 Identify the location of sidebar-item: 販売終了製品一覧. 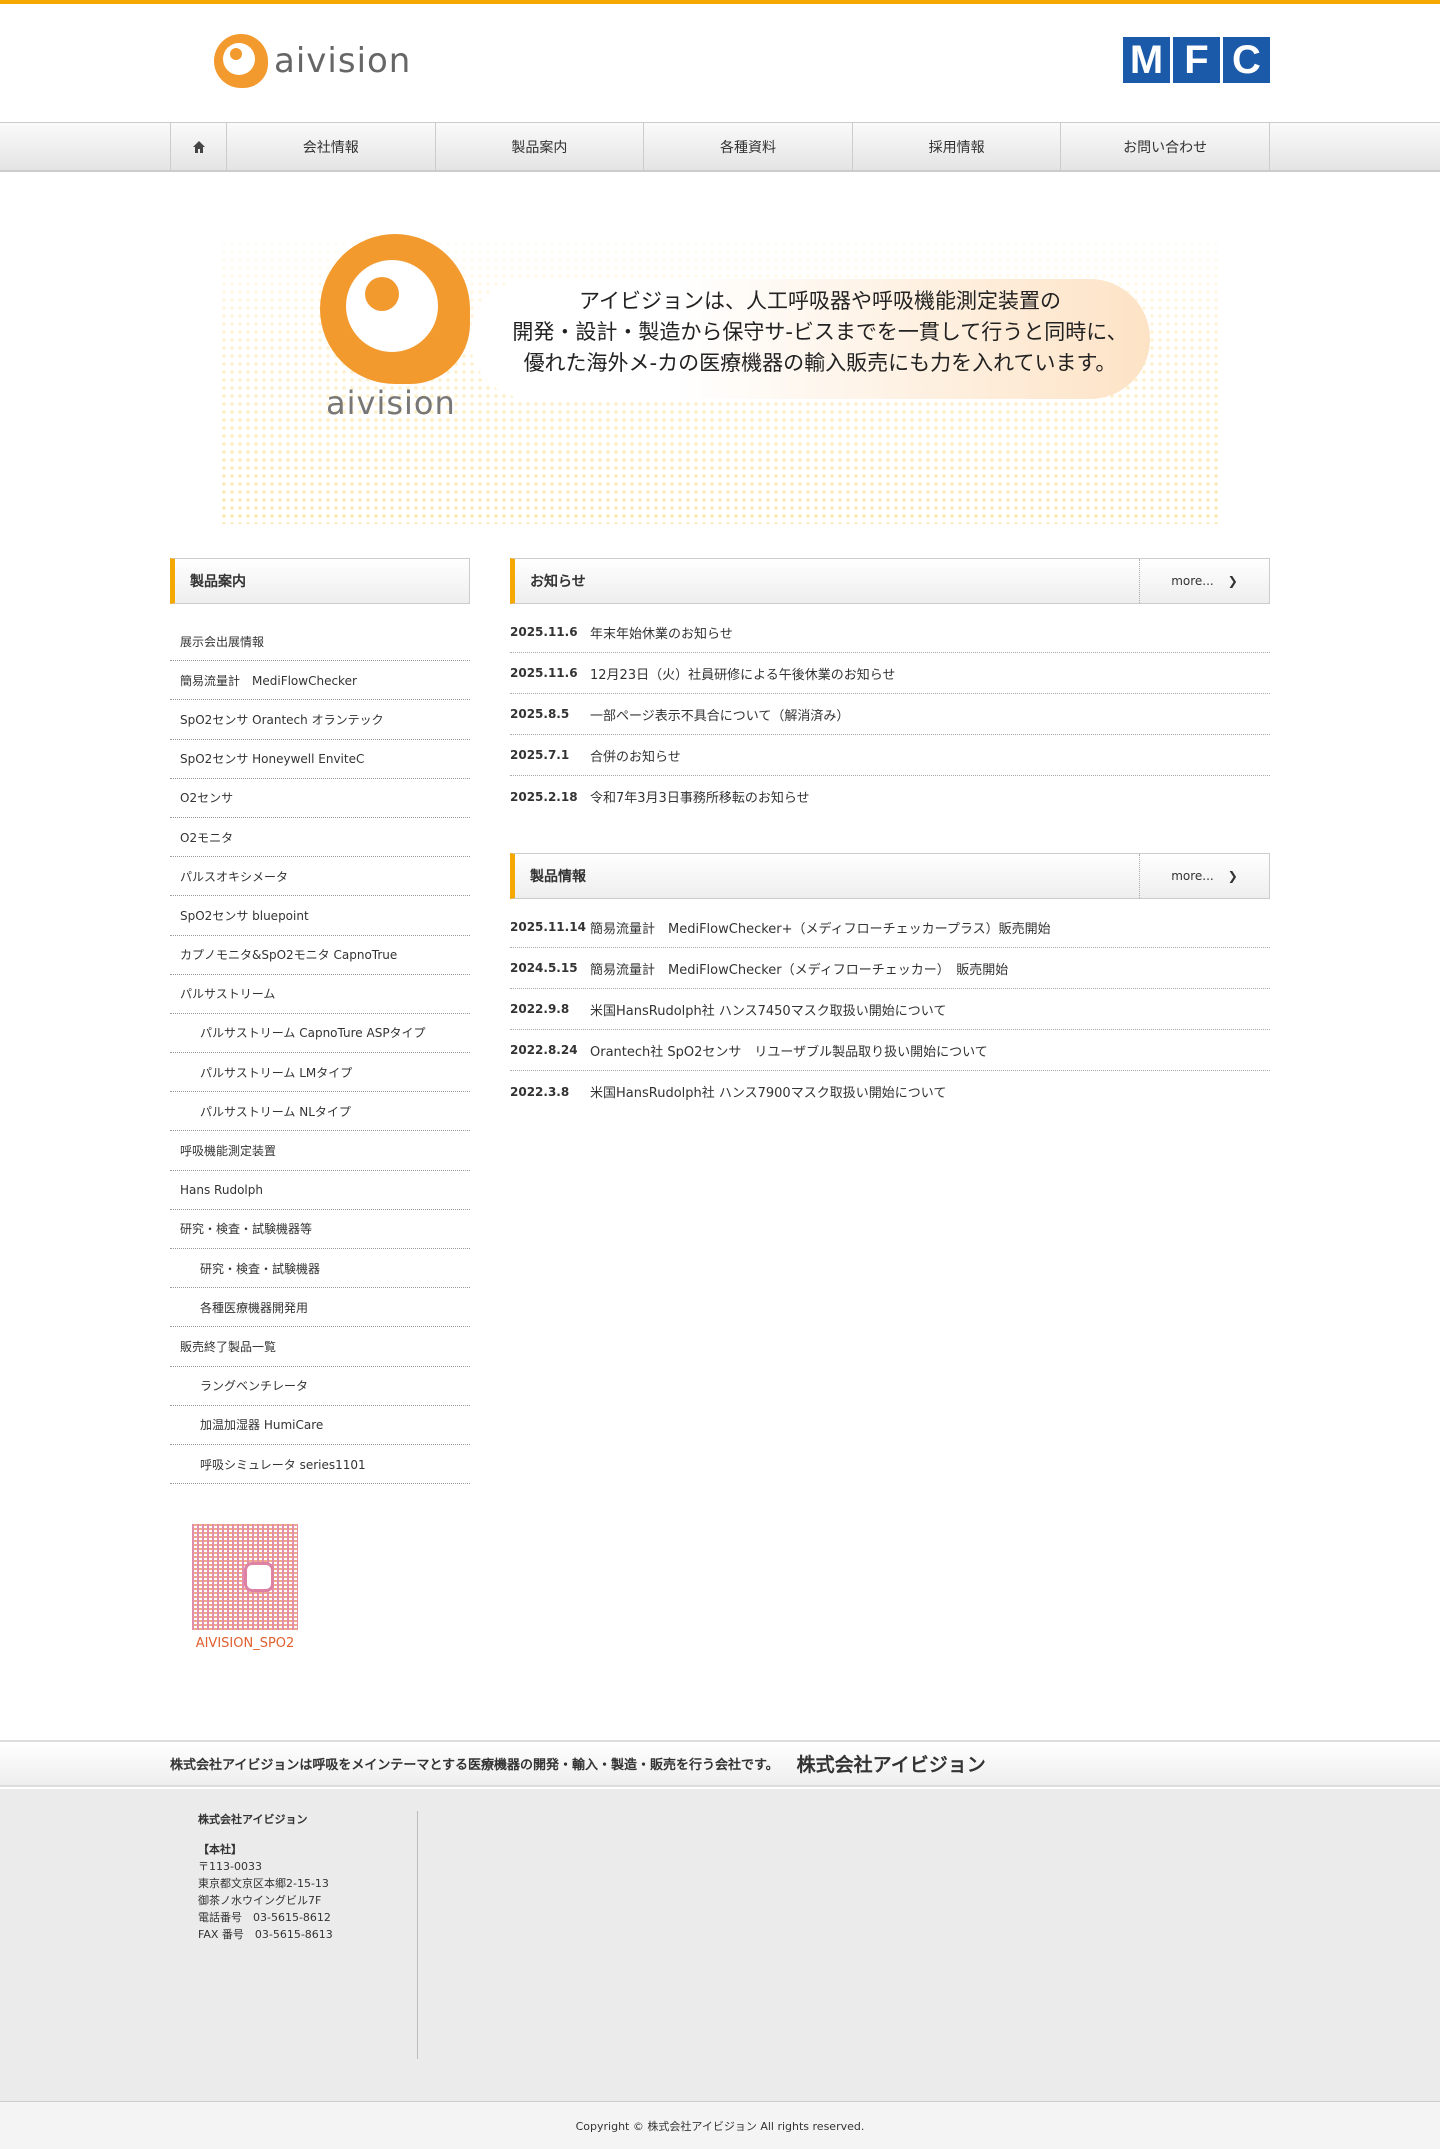
(320, 1347).